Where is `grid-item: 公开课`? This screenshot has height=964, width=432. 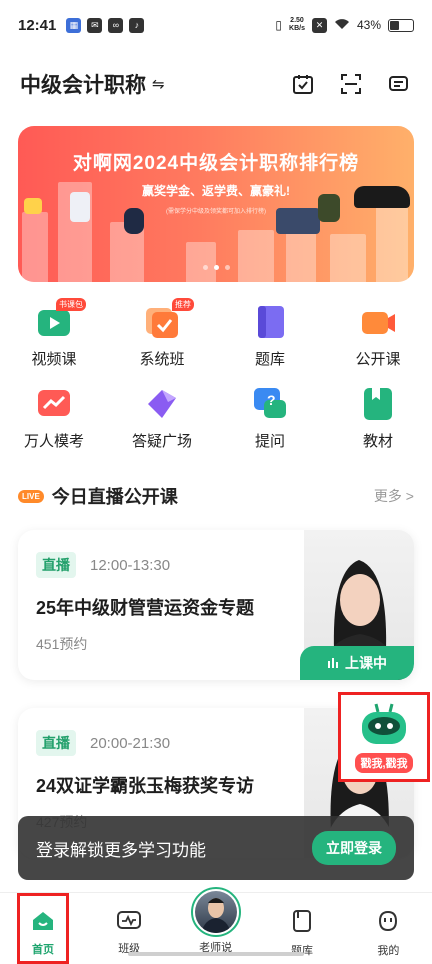 grid-item: 公开课 is located at coordinates (378, 338).